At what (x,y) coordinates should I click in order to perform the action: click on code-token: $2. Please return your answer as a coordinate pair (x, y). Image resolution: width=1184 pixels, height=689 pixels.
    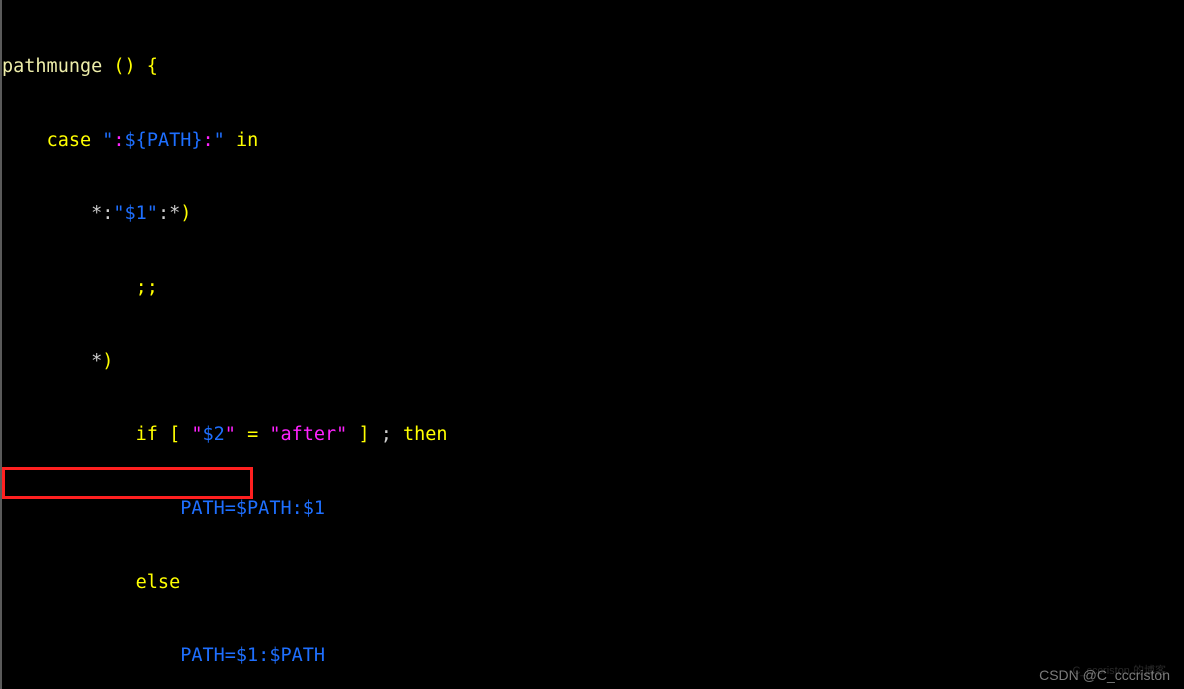
    Looking at the image, I should click on (213, 435).